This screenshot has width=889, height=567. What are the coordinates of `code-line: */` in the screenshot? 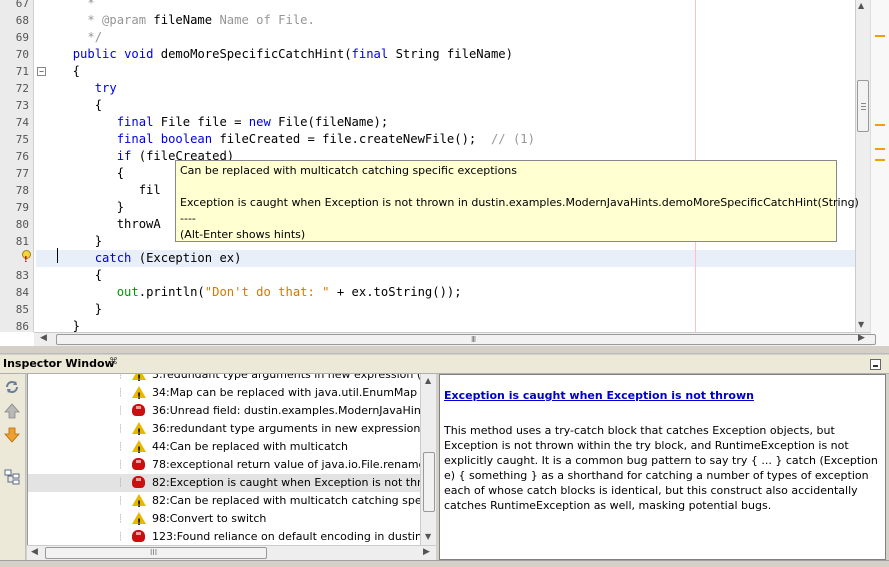 It's located at (445, 37).